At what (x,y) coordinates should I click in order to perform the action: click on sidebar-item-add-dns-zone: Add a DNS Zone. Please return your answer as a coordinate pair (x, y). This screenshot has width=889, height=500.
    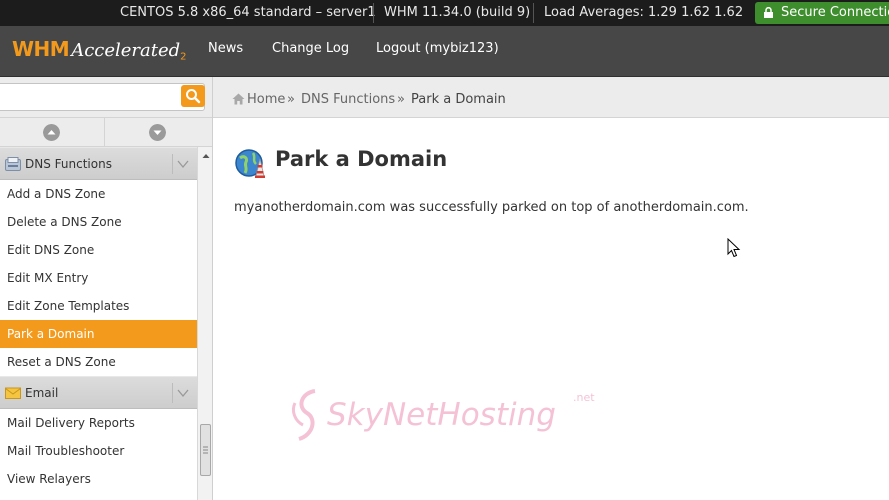
    Looking at the image, I should click on (98, 194).